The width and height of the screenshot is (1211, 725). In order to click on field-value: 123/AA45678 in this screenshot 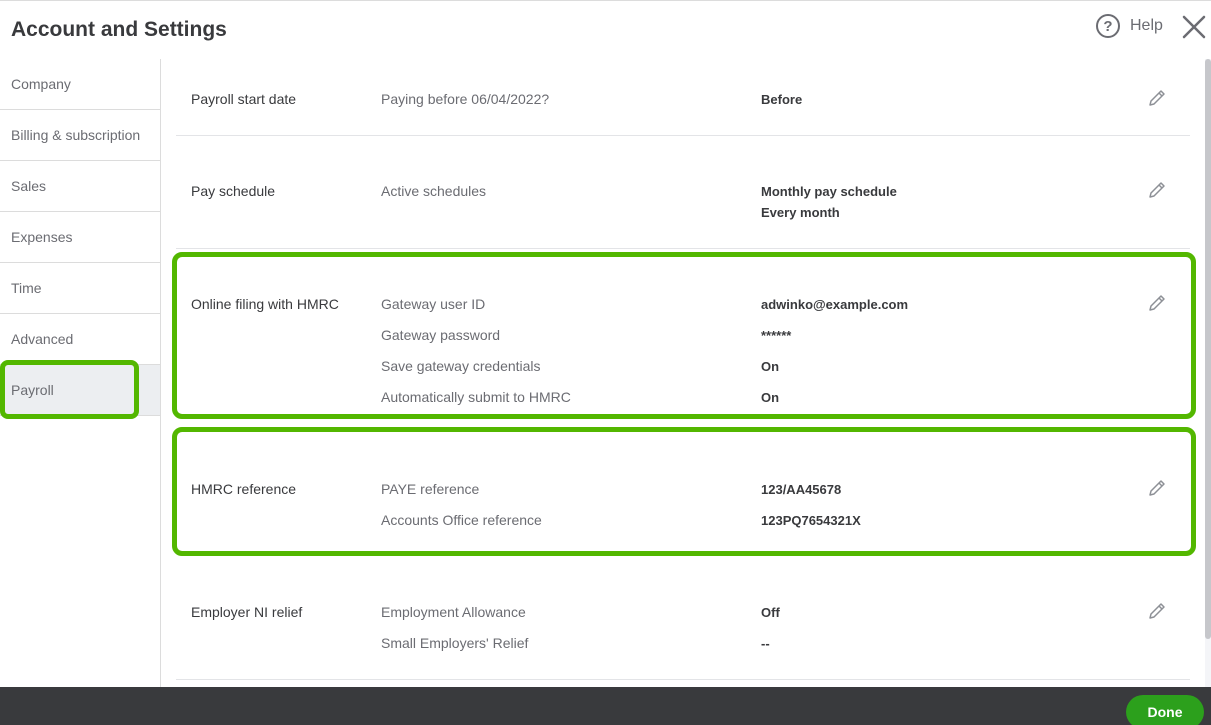, I will do `click(801, 489)`.